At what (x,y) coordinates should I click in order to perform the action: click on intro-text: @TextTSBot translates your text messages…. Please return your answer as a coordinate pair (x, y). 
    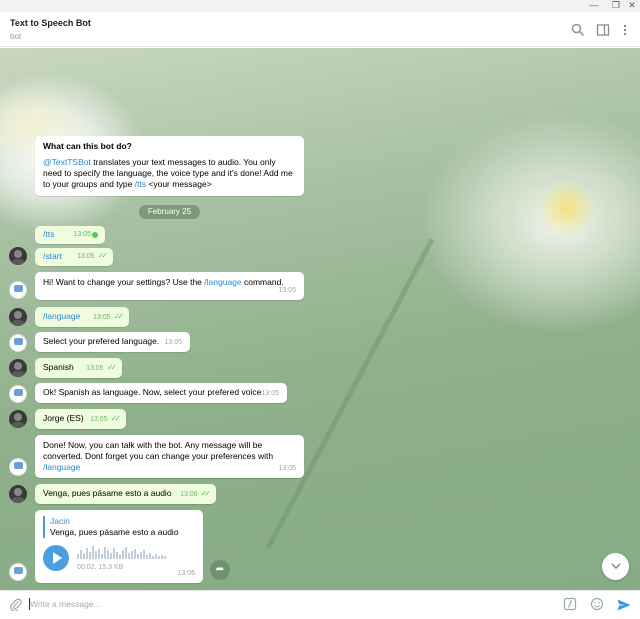
    Looking at the image, I should click on (168, 173).